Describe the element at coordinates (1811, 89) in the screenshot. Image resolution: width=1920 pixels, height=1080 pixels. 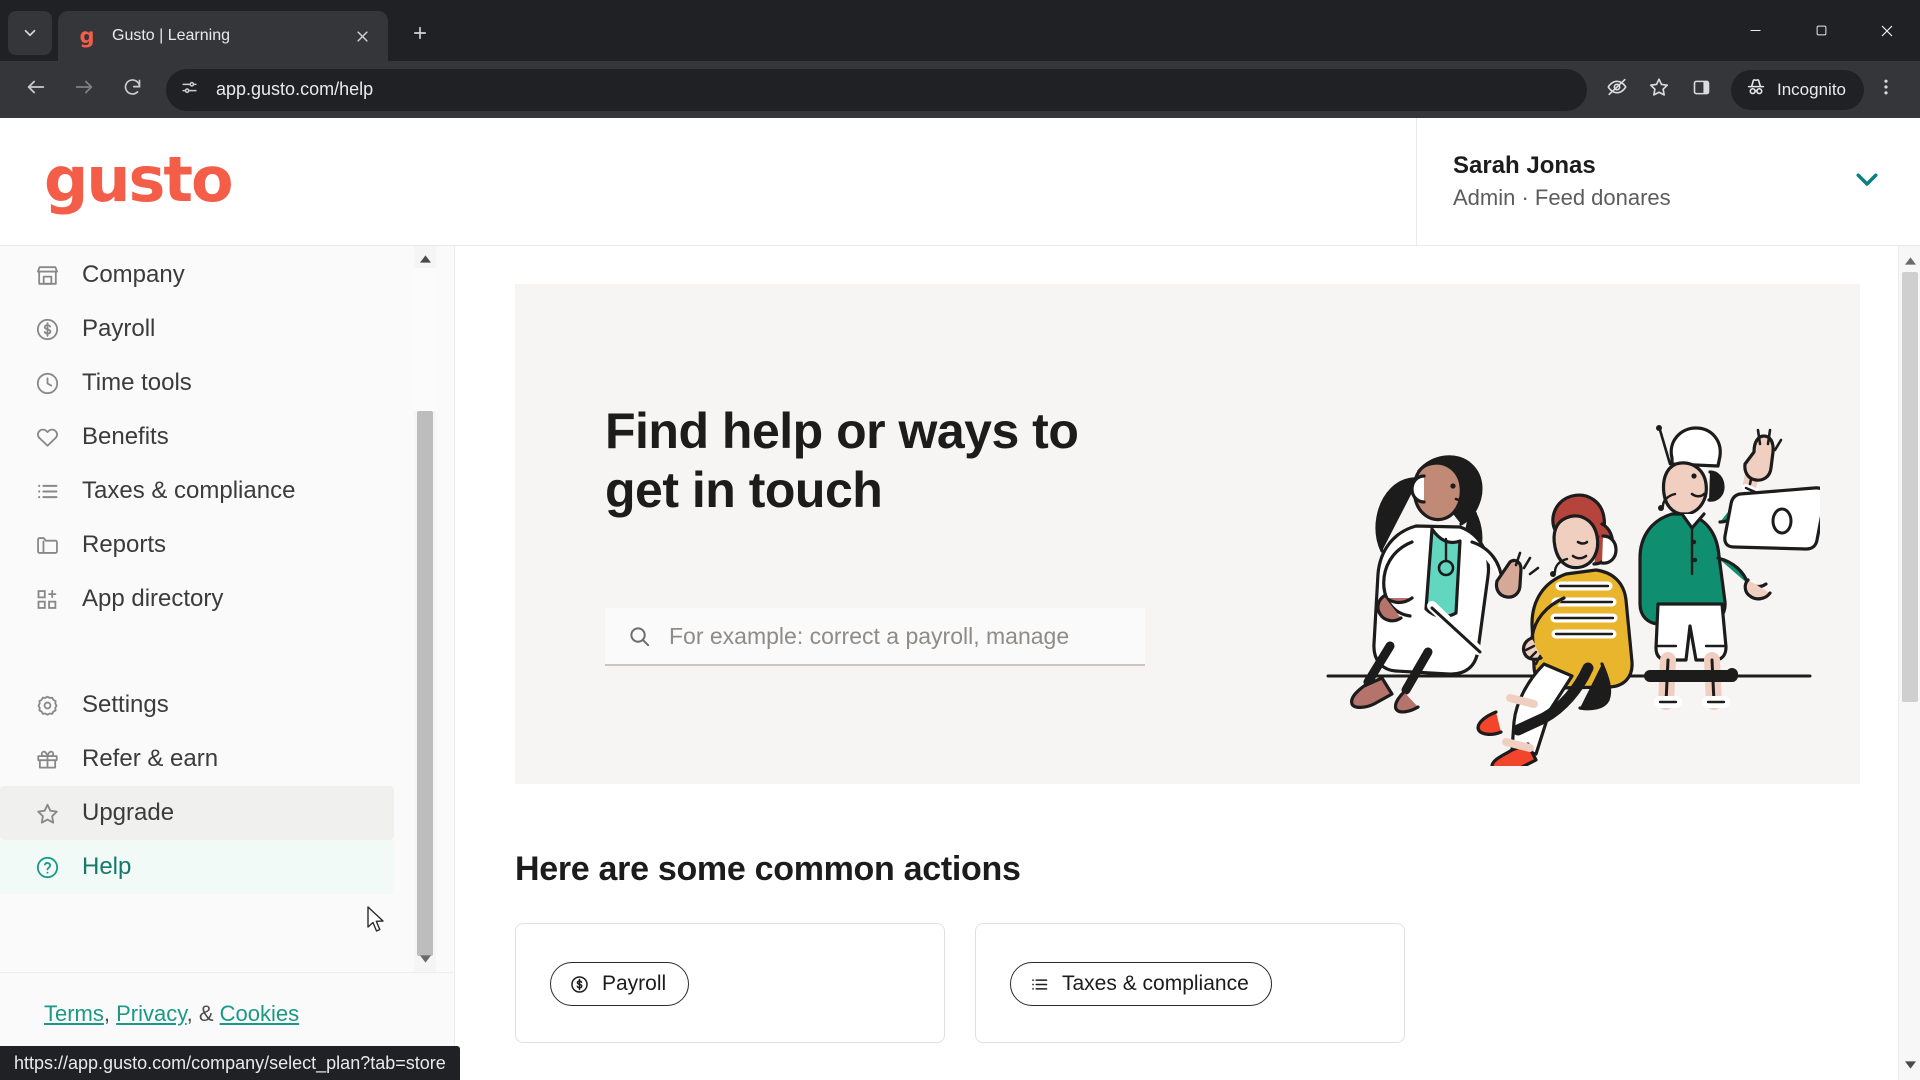
I see `incognito-label: Incognito` at that location.